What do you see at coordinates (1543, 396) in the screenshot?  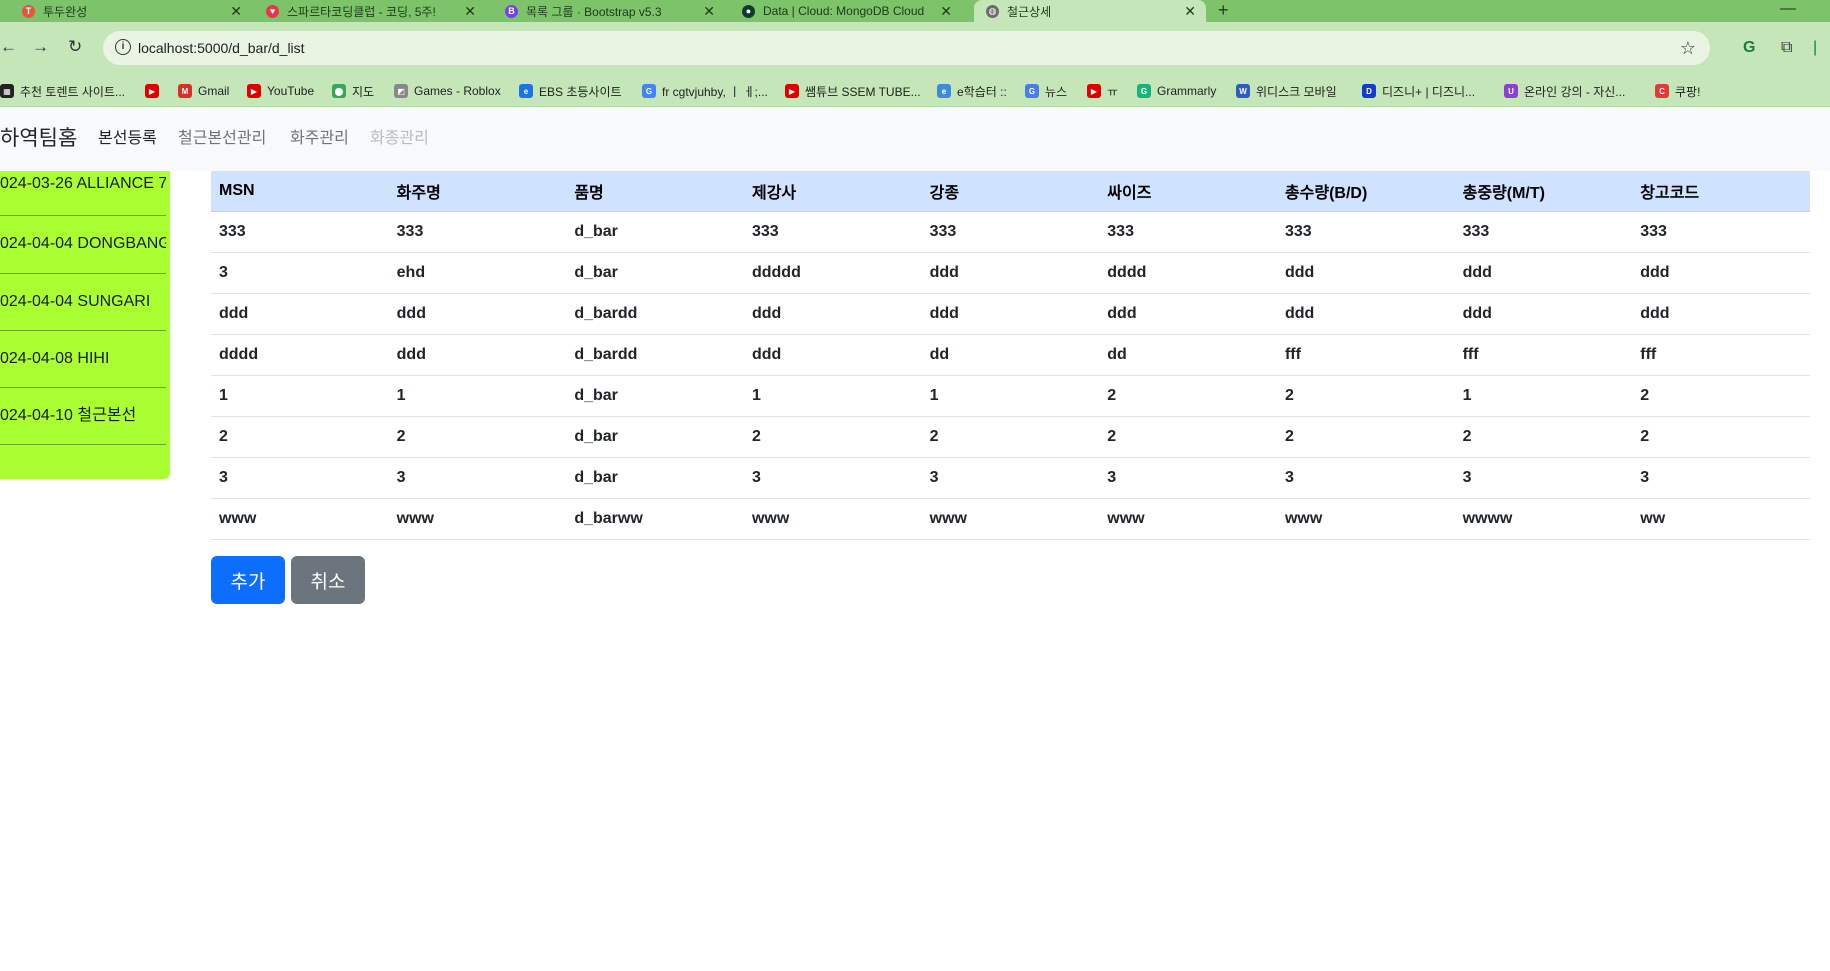 I see `table-cell: 1` at bounding box center [1543, 396].